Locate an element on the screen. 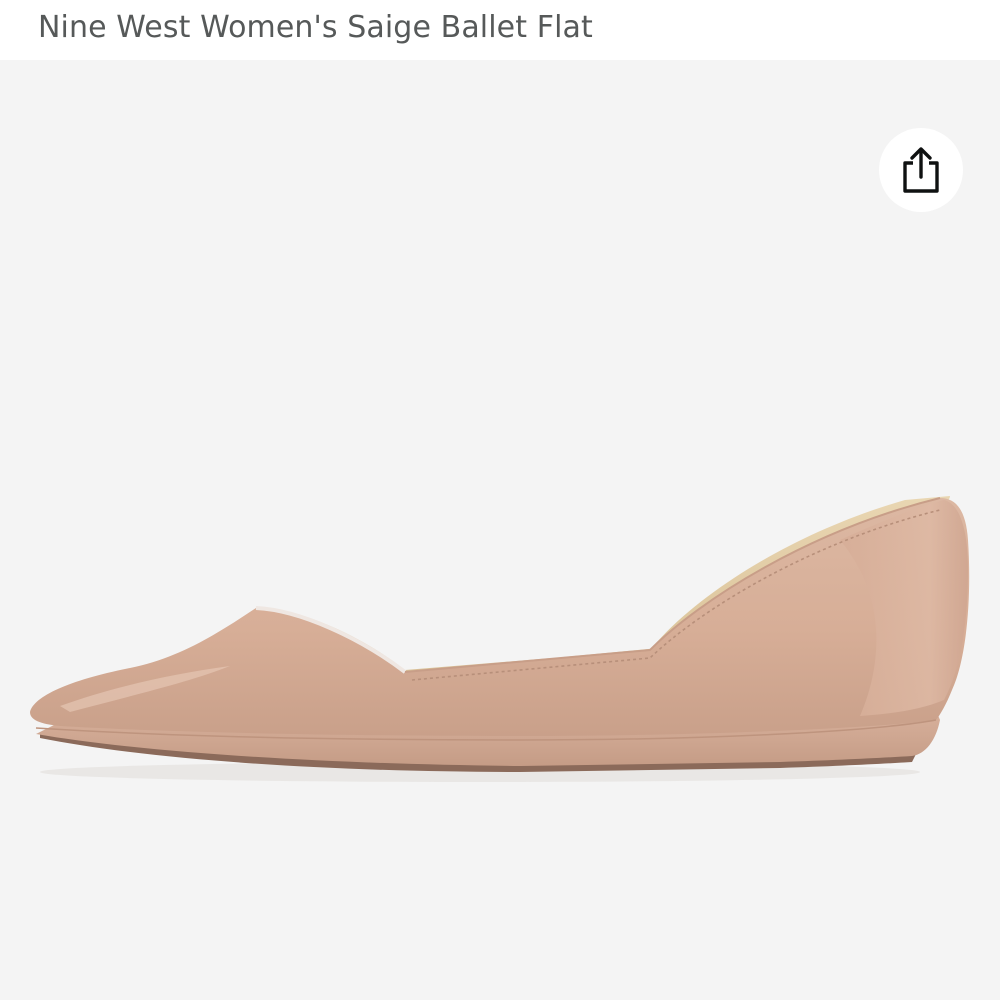 This screenshot has width=1000, height=1000. product-title: Nine West Women's Saige Ballet Flat is located at coordinates (315, 27).